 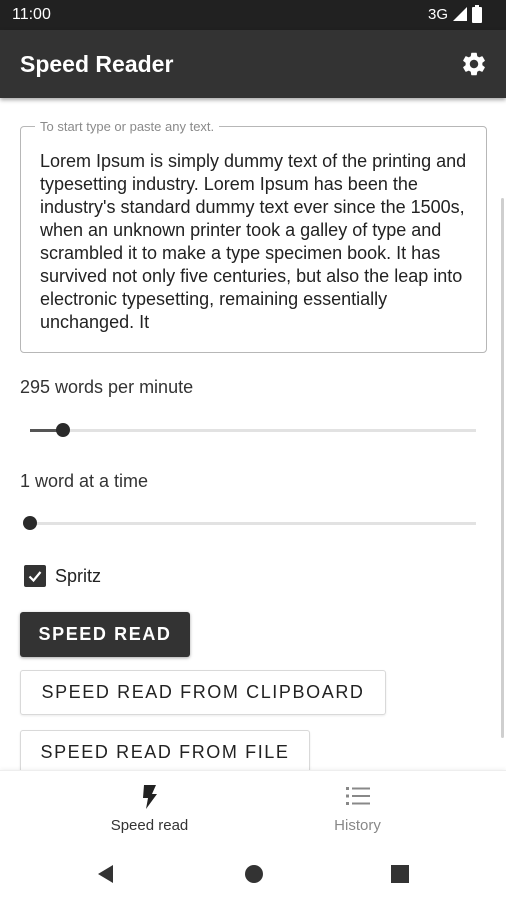 What do you see at coordinates (460, 14) in the screenshot?
I see `signal-icon` at bounding box center [460, 14].